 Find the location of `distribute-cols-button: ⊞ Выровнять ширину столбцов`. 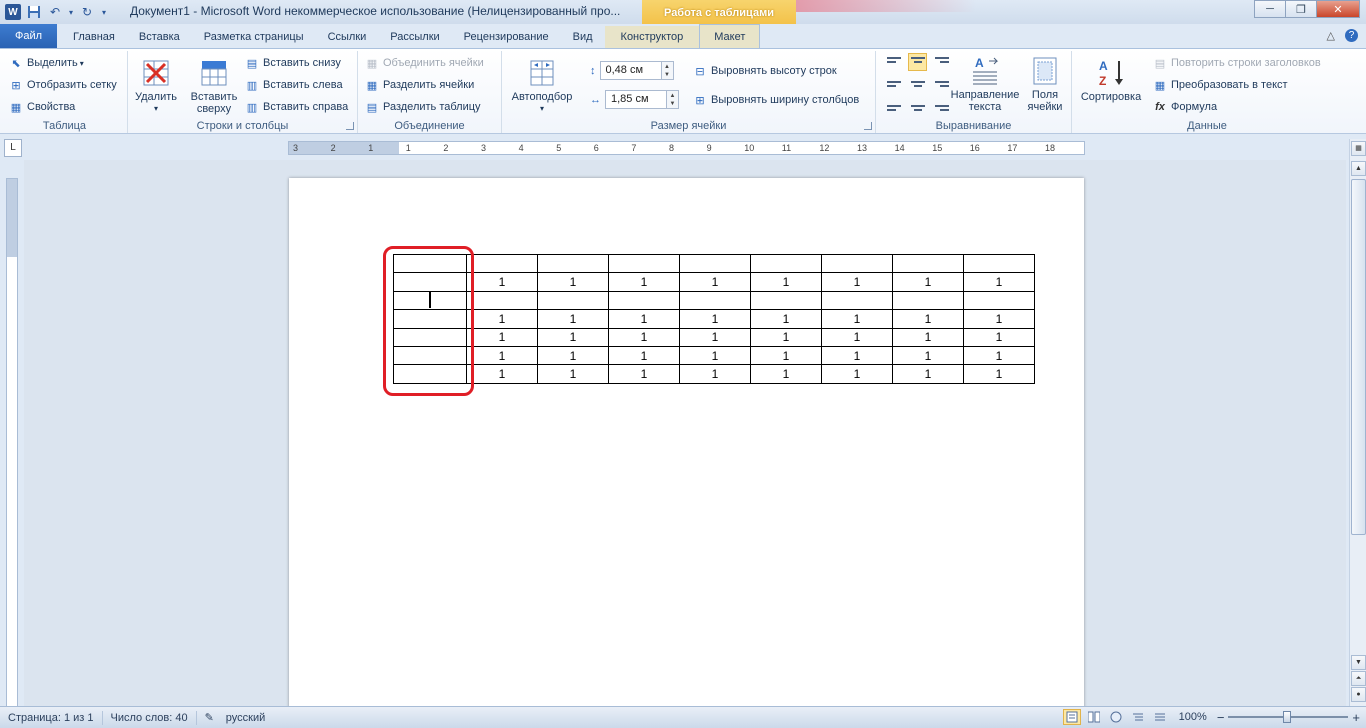

distribute-cols-button: ⊞ Выровнять ширину столбцов is located at coordinates (775, 100).